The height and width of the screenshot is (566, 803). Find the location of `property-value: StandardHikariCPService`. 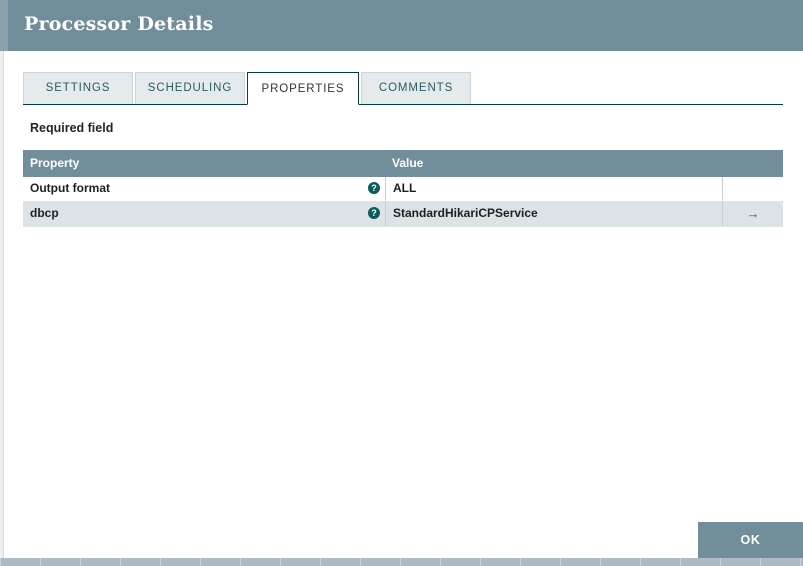

property-value: StandardHikariCPService is located at coordinates (553, 214).